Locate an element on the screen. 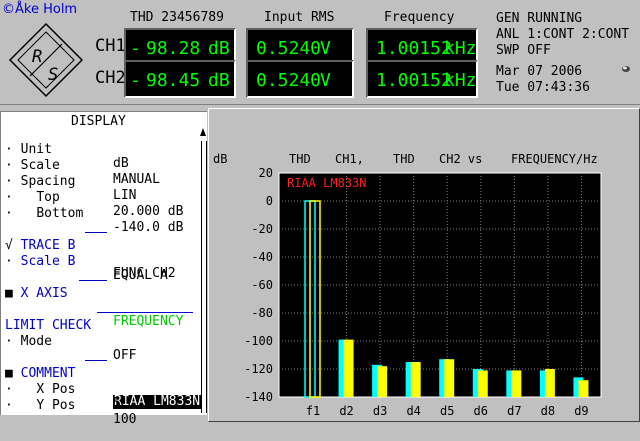  ch2-thd-sign: - is located at coordinates (135, 80).